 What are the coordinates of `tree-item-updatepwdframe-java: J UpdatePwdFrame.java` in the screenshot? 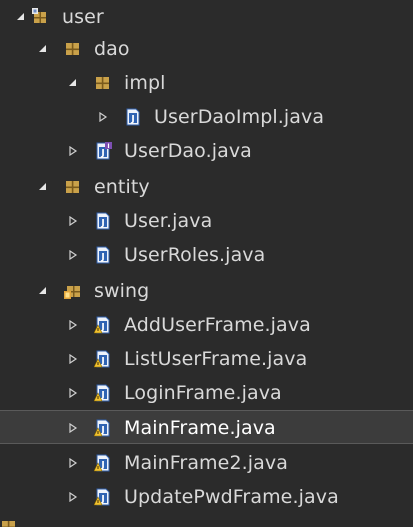 It's located at (206, 497).